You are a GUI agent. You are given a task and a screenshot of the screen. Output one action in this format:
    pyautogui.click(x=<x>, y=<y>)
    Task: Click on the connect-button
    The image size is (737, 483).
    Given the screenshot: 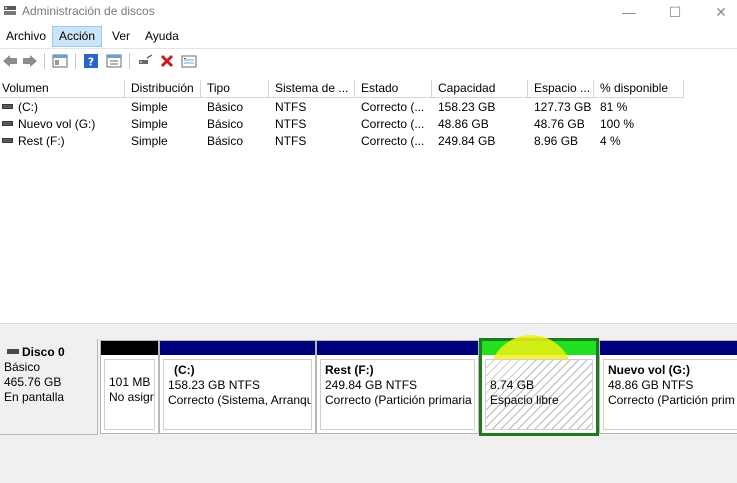 What is the action you would take?
    pyautogui.click(x=145, y=61)
    